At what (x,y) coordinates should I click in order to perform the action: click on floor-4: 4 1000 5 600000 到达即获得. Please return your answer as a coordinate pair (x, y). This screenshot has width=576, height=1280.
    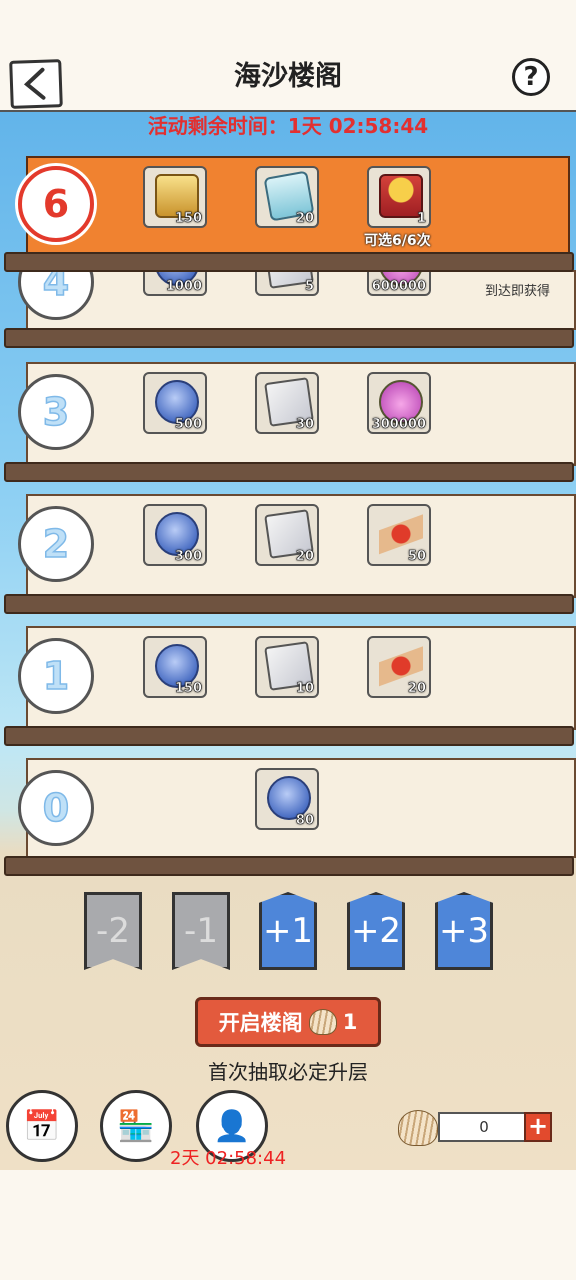
    Looking at the image, I should click on (288, 293).